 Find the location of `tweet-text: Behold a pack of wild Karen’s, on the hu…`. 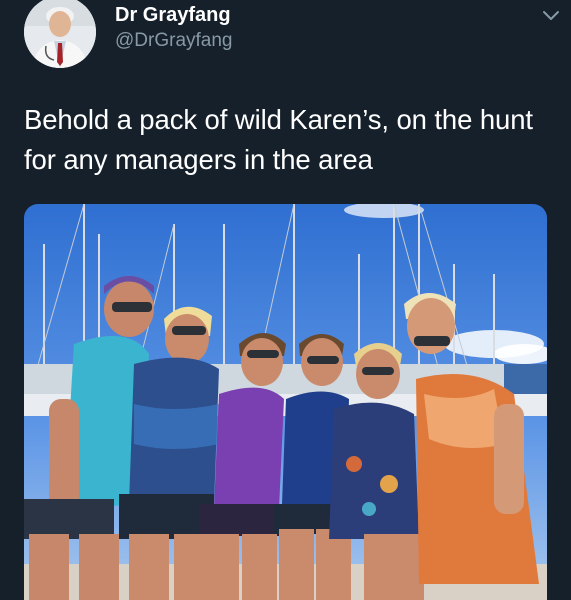

tweet-text: Behold a pack of wild Karen’s, on the hu… is located at coordinates (278, 139).